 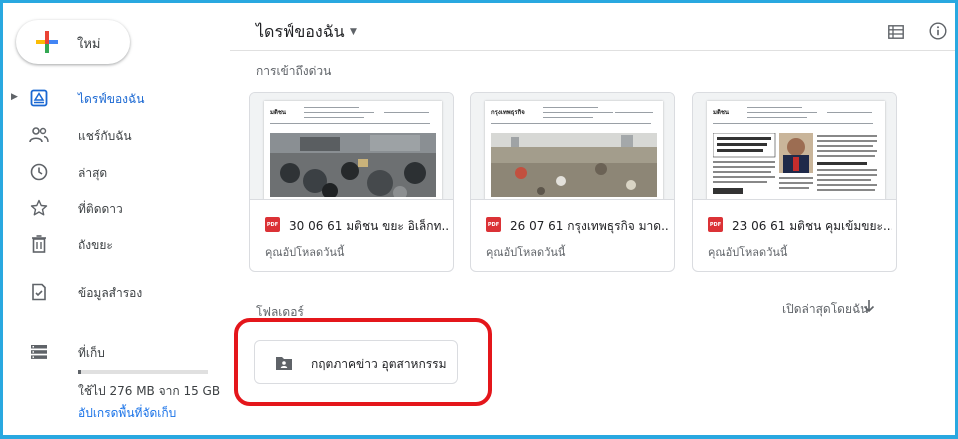 I want to click on sidebar-item-trash: ถังขยะ, so click(x=110, y=244).